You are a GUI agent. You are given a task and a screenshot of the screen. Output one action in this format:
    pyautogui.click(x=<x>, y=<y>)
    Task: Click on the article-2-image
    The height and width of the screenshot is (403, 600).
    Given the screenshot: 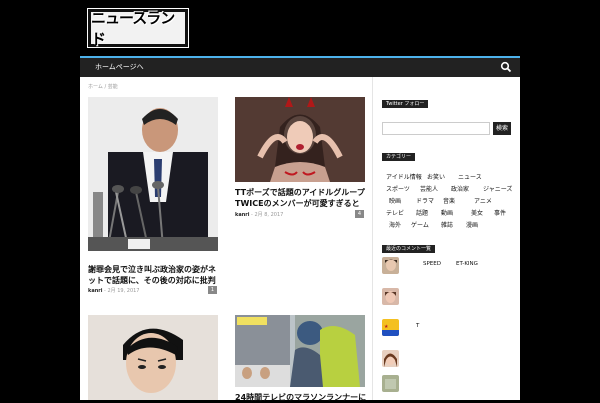 What is the action you would take?
    pyautogui.click(x=300, y=139)
    